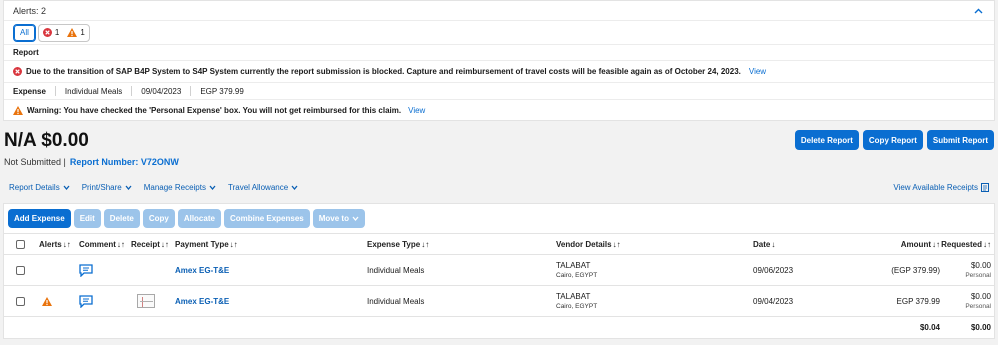  What do you see at coordinates (199, 218) in the screenshot?
I see `allocate-button: Allocate` at bounding box center [199, 218].